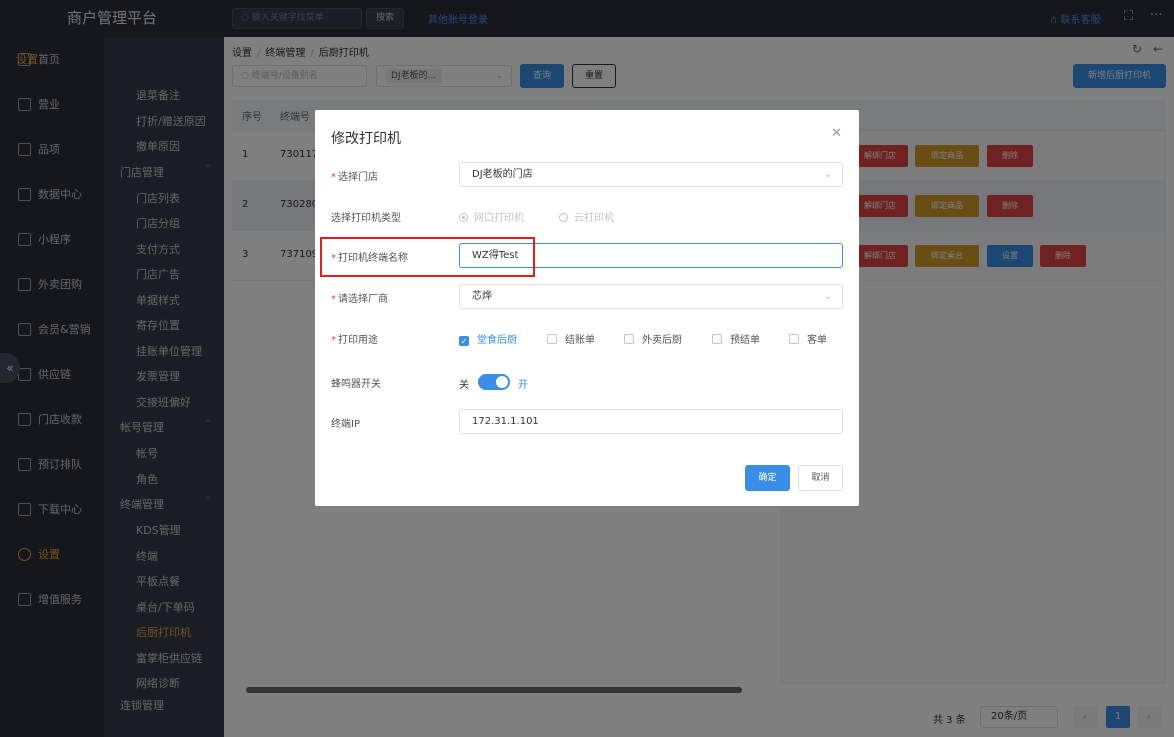 The image size is (1174, 737). What do you see at coordinates (523, 385) in the screenshot?
I see `buzzer-on-label: 开` at bounding box center [523, 385].